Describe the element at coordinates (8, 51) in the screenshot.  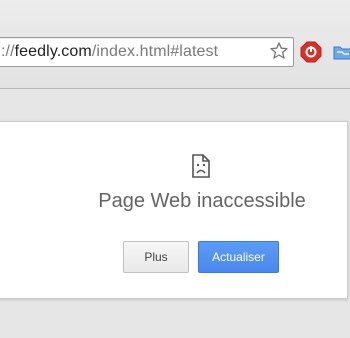
I see `url-prefix: ://` at that location.